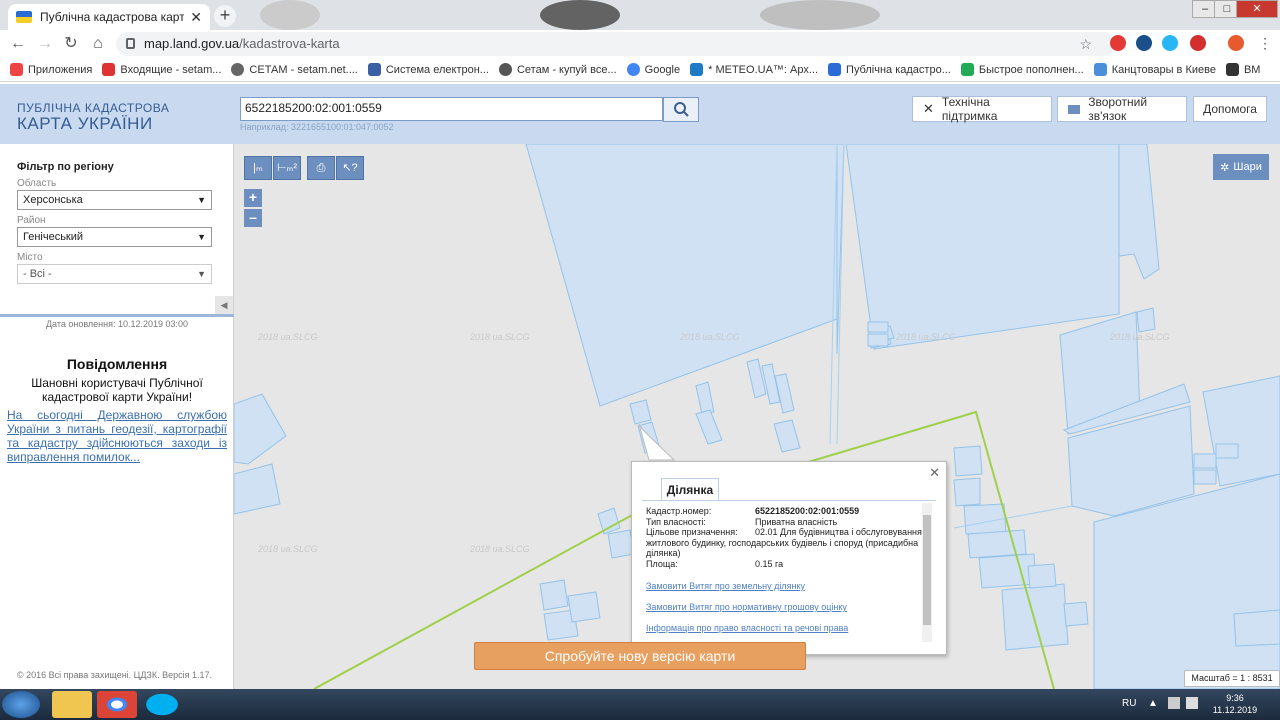  What do you see at coordinates (1225, 167) in the screenshot?
I see `gear-icon: ✲` at bounding box center [1225, 167].